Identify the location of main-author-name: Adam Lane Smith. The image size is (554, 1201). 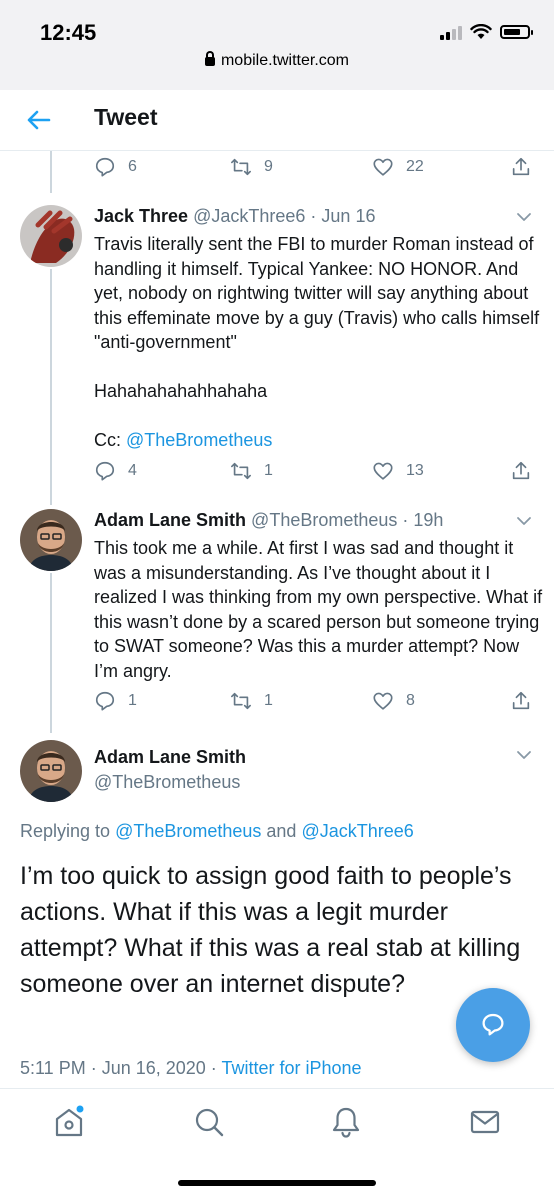
(170, 757).